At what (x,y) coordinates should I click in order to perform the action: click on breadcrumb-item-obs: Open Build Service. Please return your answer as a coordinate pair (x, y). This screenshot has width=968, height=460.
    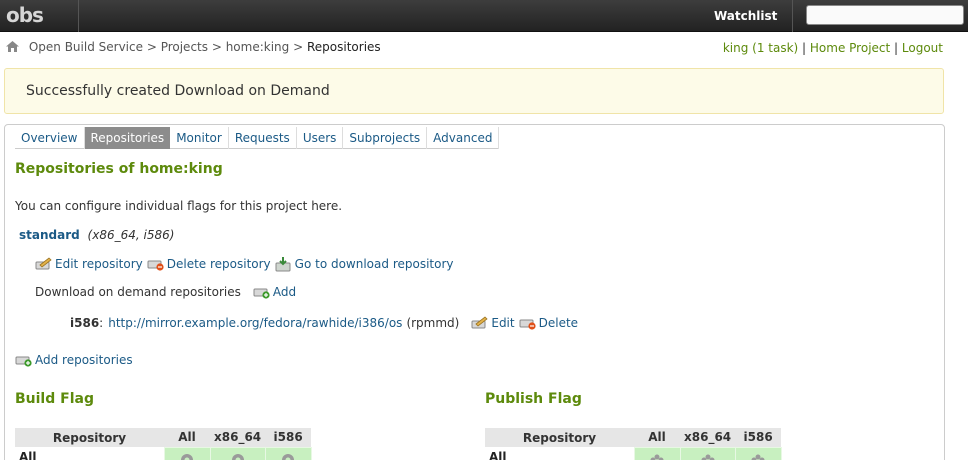
    Looking at the image, I should click on (86, 47).